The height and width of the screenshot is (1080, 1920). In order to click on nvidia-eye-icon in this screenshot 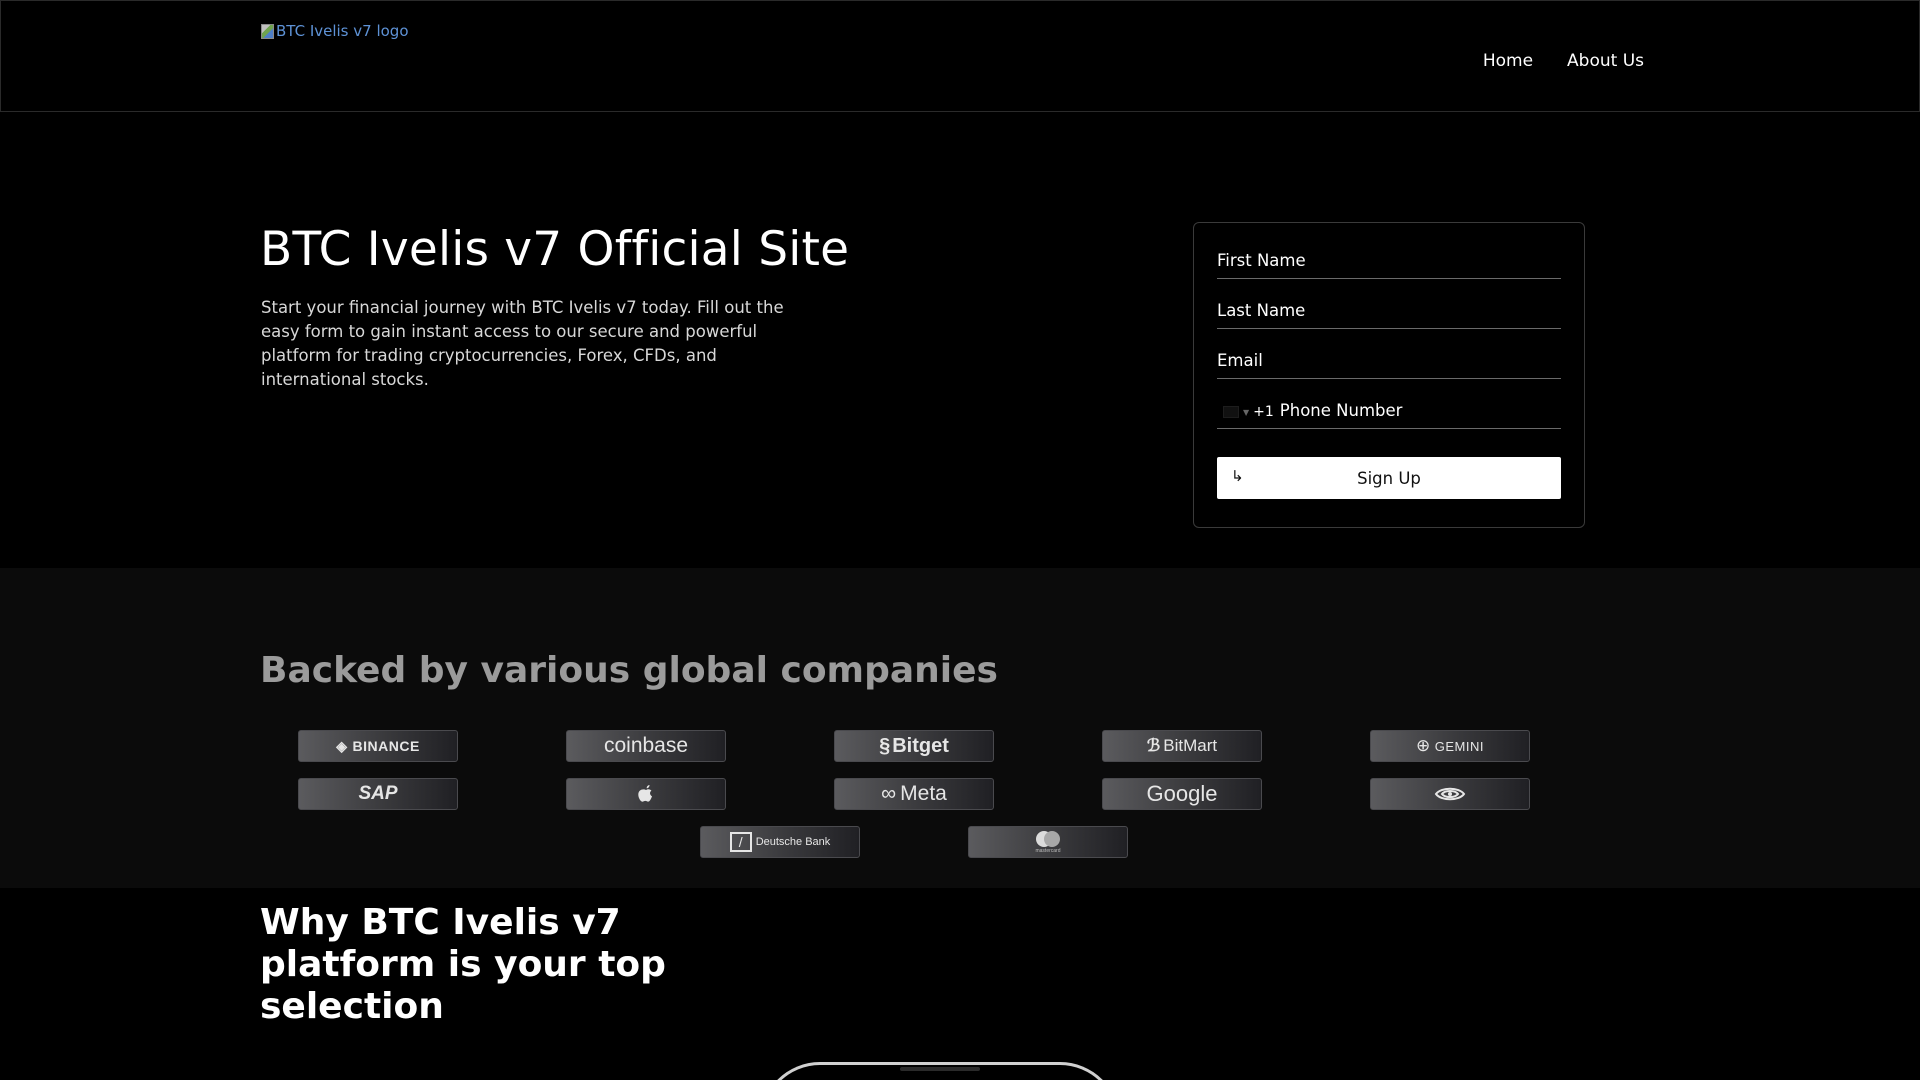, I will do `click(1450, 794)`.